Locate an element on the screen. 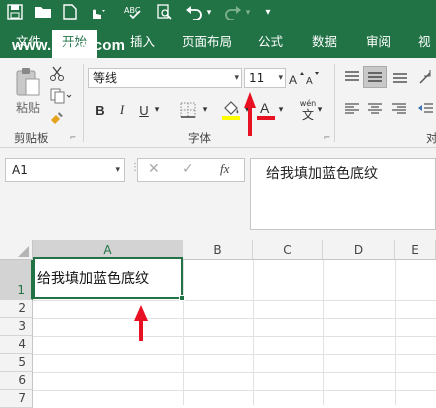 The width and height of the screenshot is (436, 408). align-top-button is located at coordinates (352, 77).